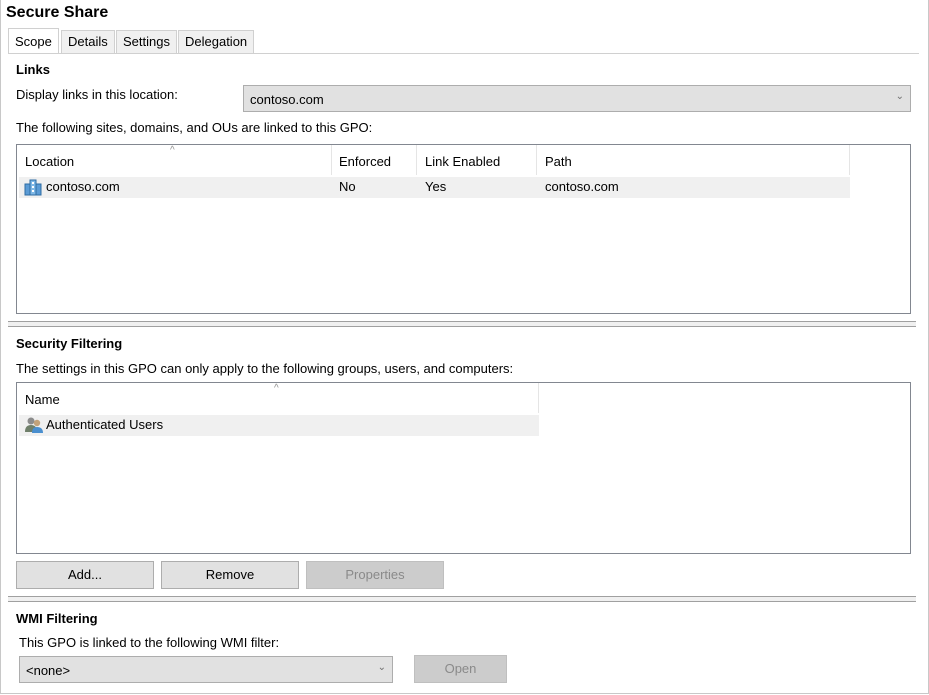  I want to click on tab-settings: Settings, so click(146, 41).